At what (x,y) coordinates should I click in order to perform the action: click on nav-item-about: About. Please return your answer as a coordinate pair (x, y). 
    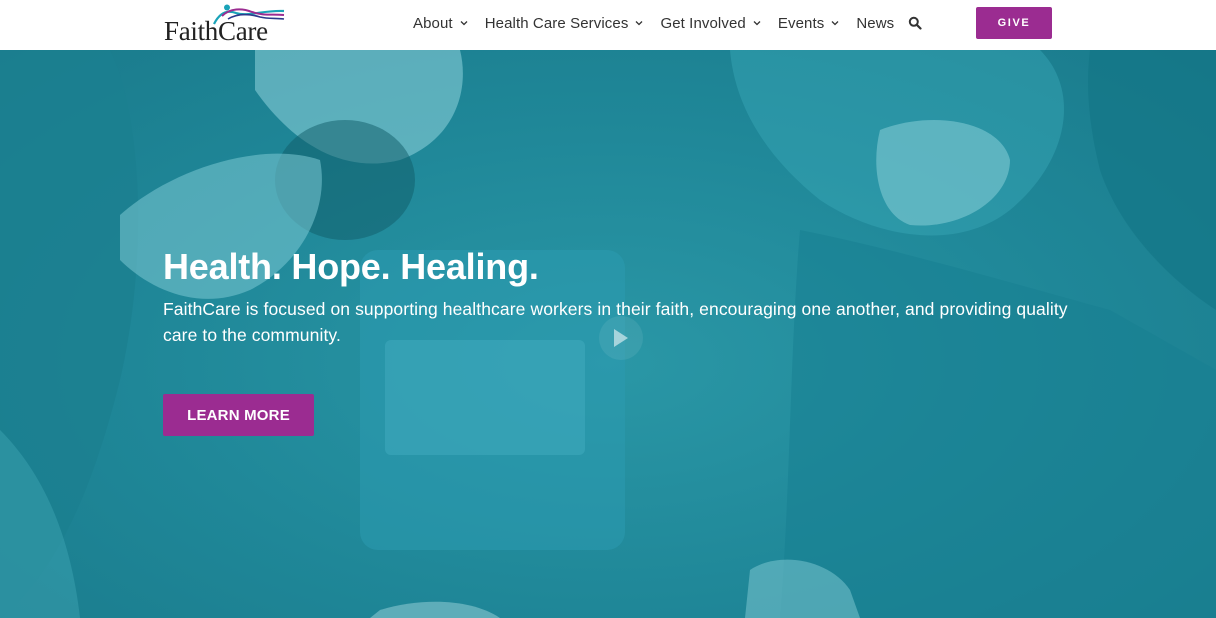
    Looking at the image, I should click on (441, 23).